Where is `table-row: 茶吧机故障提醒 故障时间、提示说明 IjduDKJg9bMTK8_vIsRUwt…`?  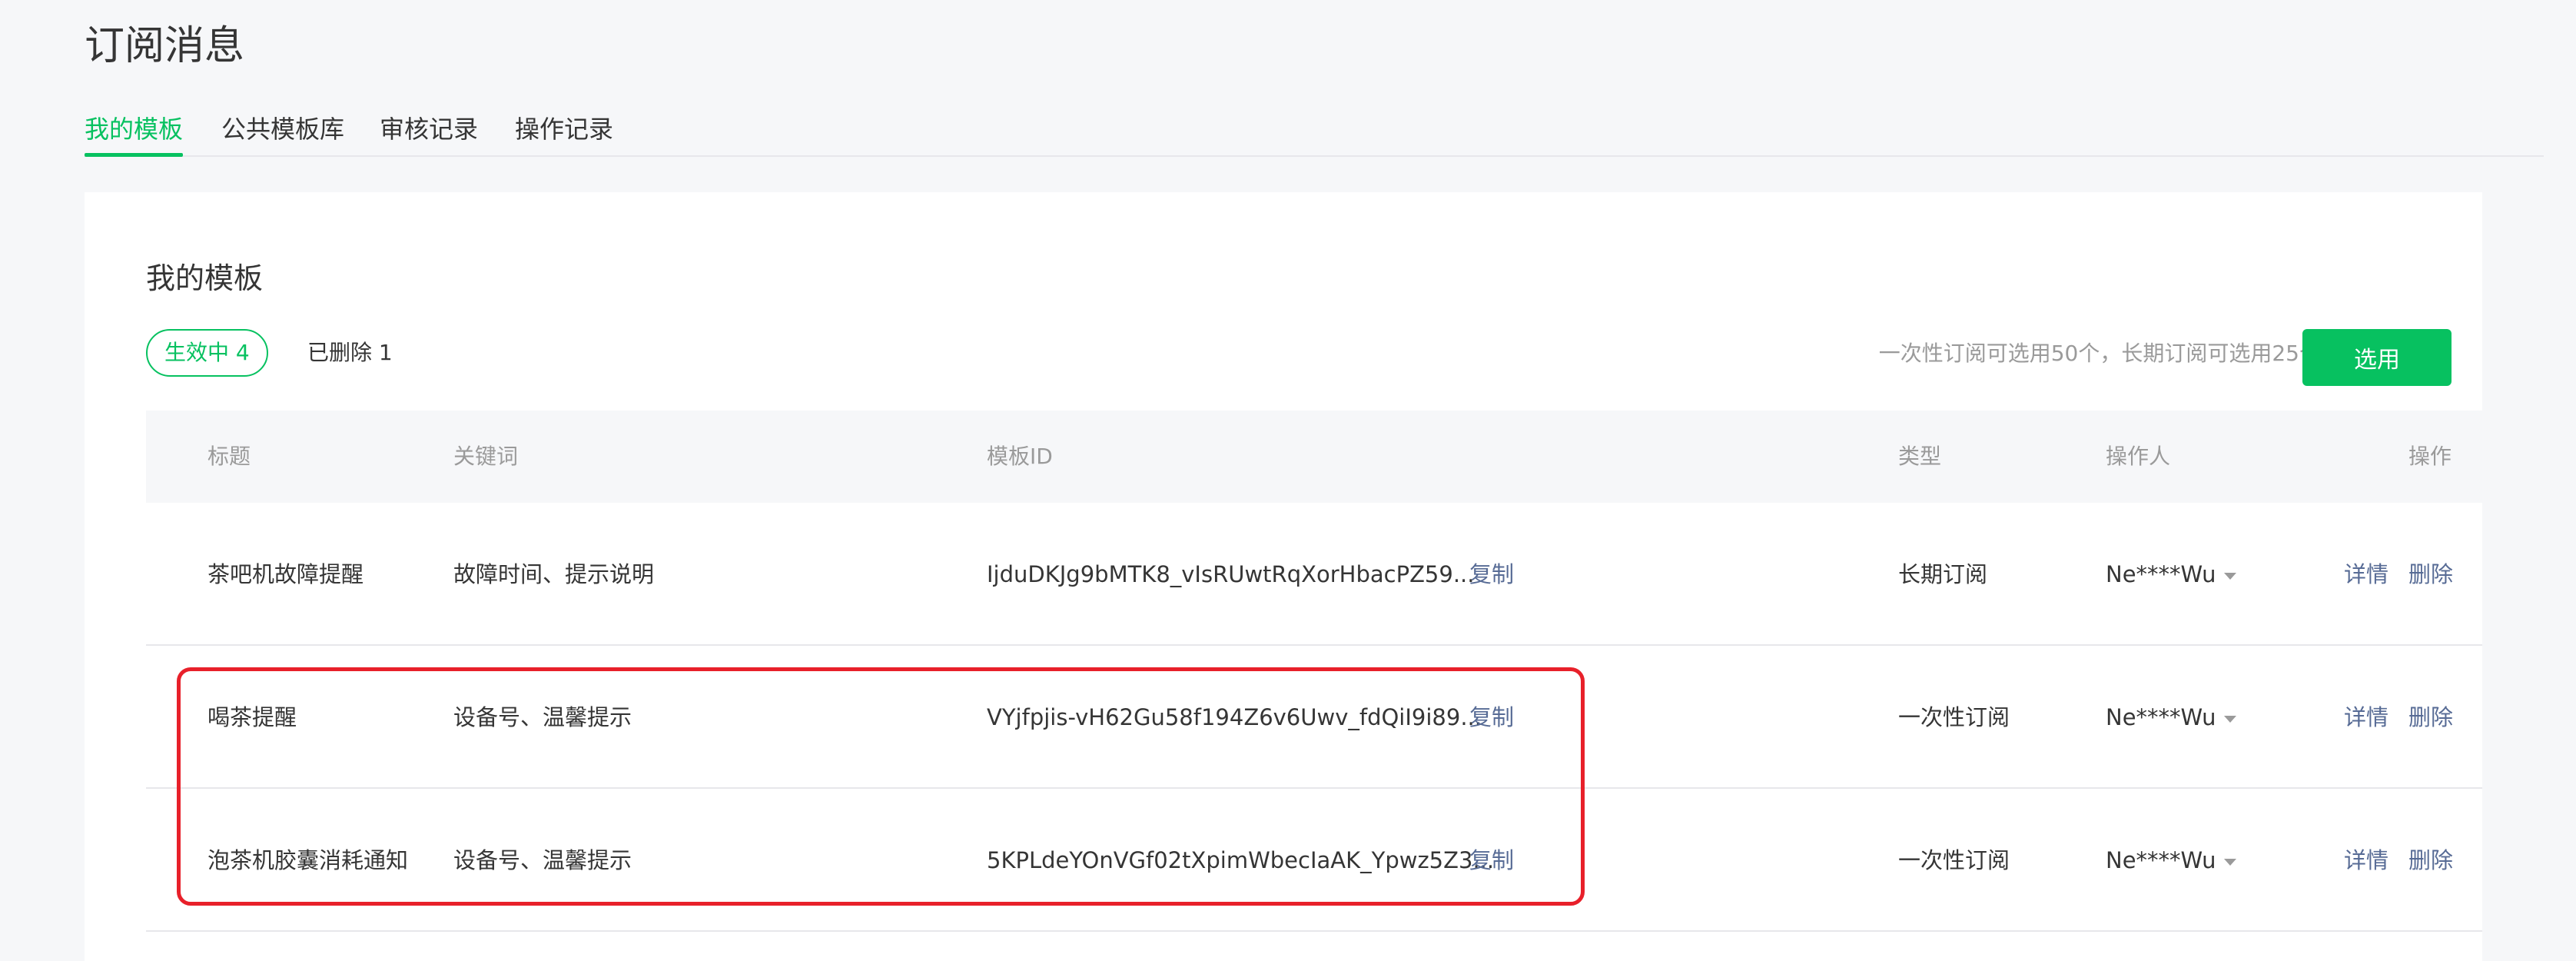
table-row: 茶吧机故障提醒 故障时间、提示说明 IjduDKJg9bMTK8_vIsRUwt… is located at coordinates (1314, 574).